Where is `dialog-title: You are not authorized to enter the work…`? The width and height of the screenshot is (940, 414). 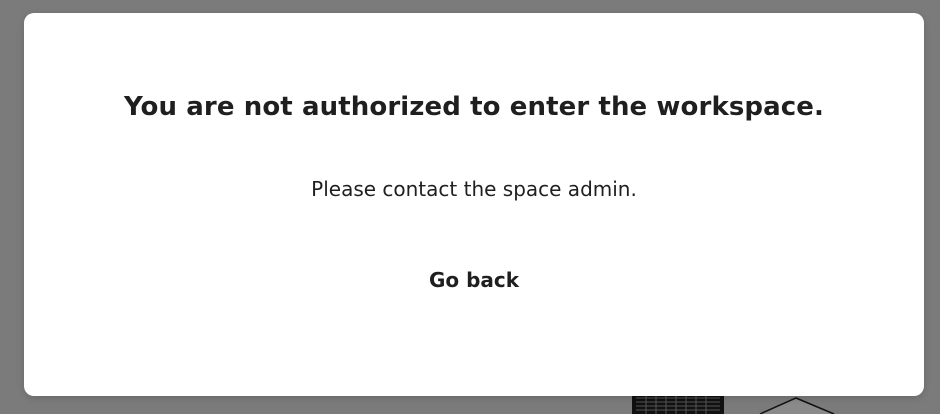
dialog-title: You are not authorized to enter the work… is located at coordinates (474, 107).